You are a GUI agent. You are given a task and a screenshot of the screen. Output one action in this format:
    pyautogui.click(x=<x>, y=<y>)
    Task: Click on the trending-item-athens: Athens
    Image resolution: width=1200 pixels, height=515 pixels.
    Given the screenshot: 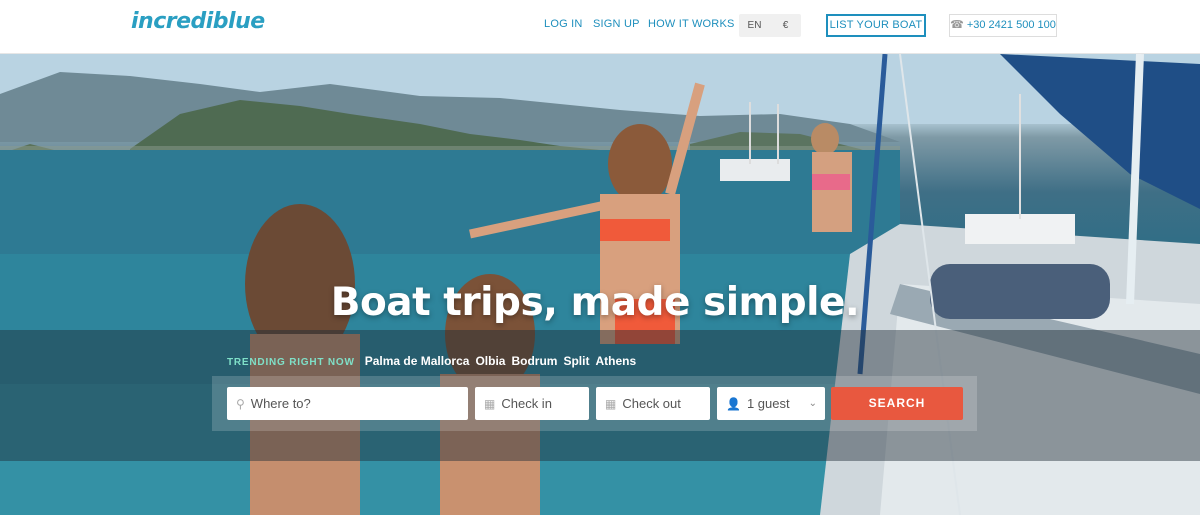 What is the action you would take?
    pyautogui.click(x=615, y=361)
    